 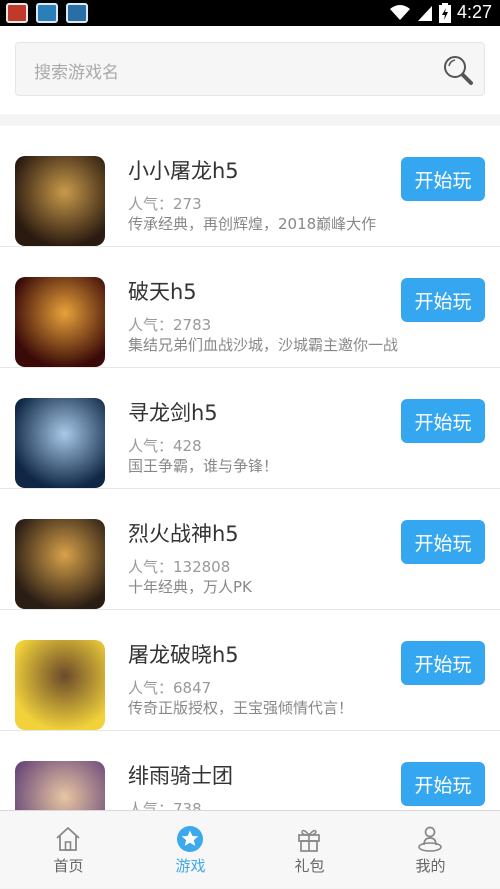 I want to click on tab-games: 游戏, so click(x=190, y=850).